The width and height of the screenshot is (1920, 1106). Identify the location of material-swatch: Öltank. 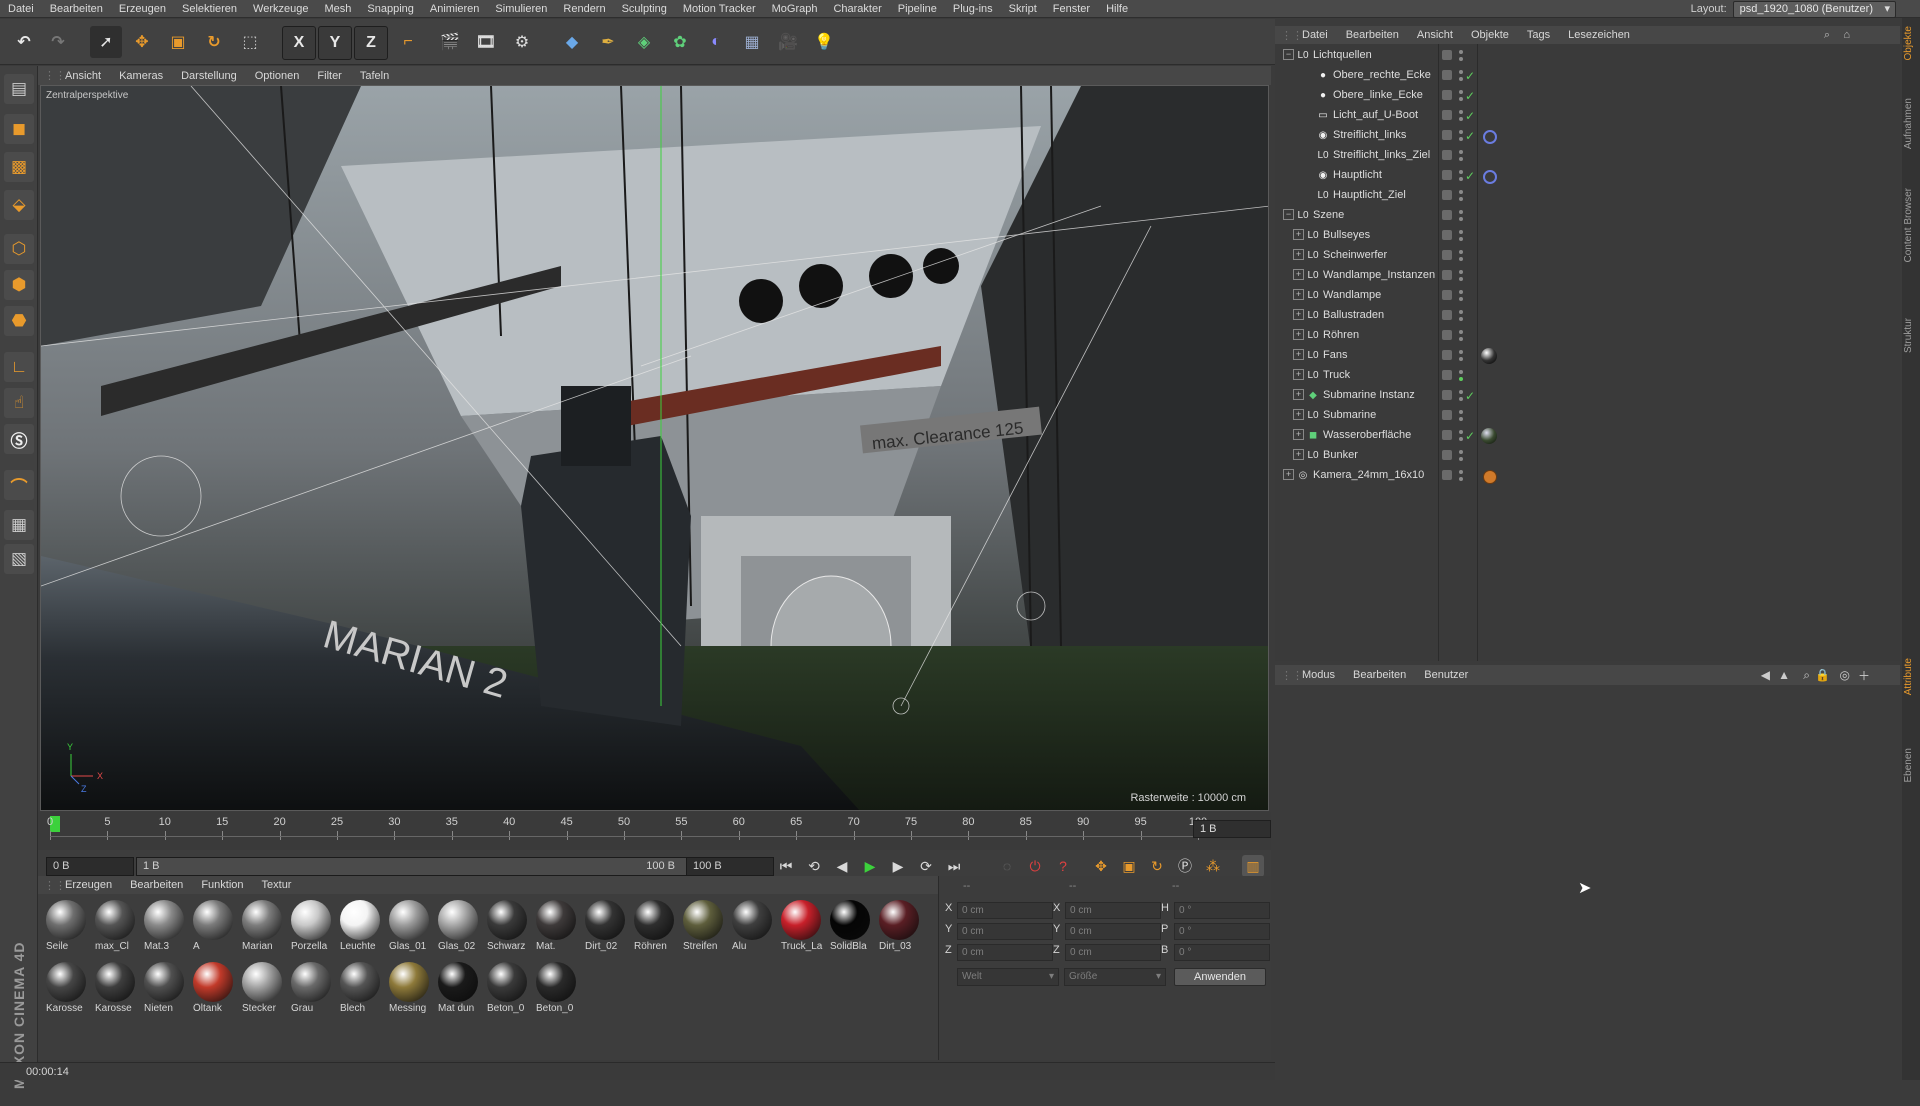
(212, 989).